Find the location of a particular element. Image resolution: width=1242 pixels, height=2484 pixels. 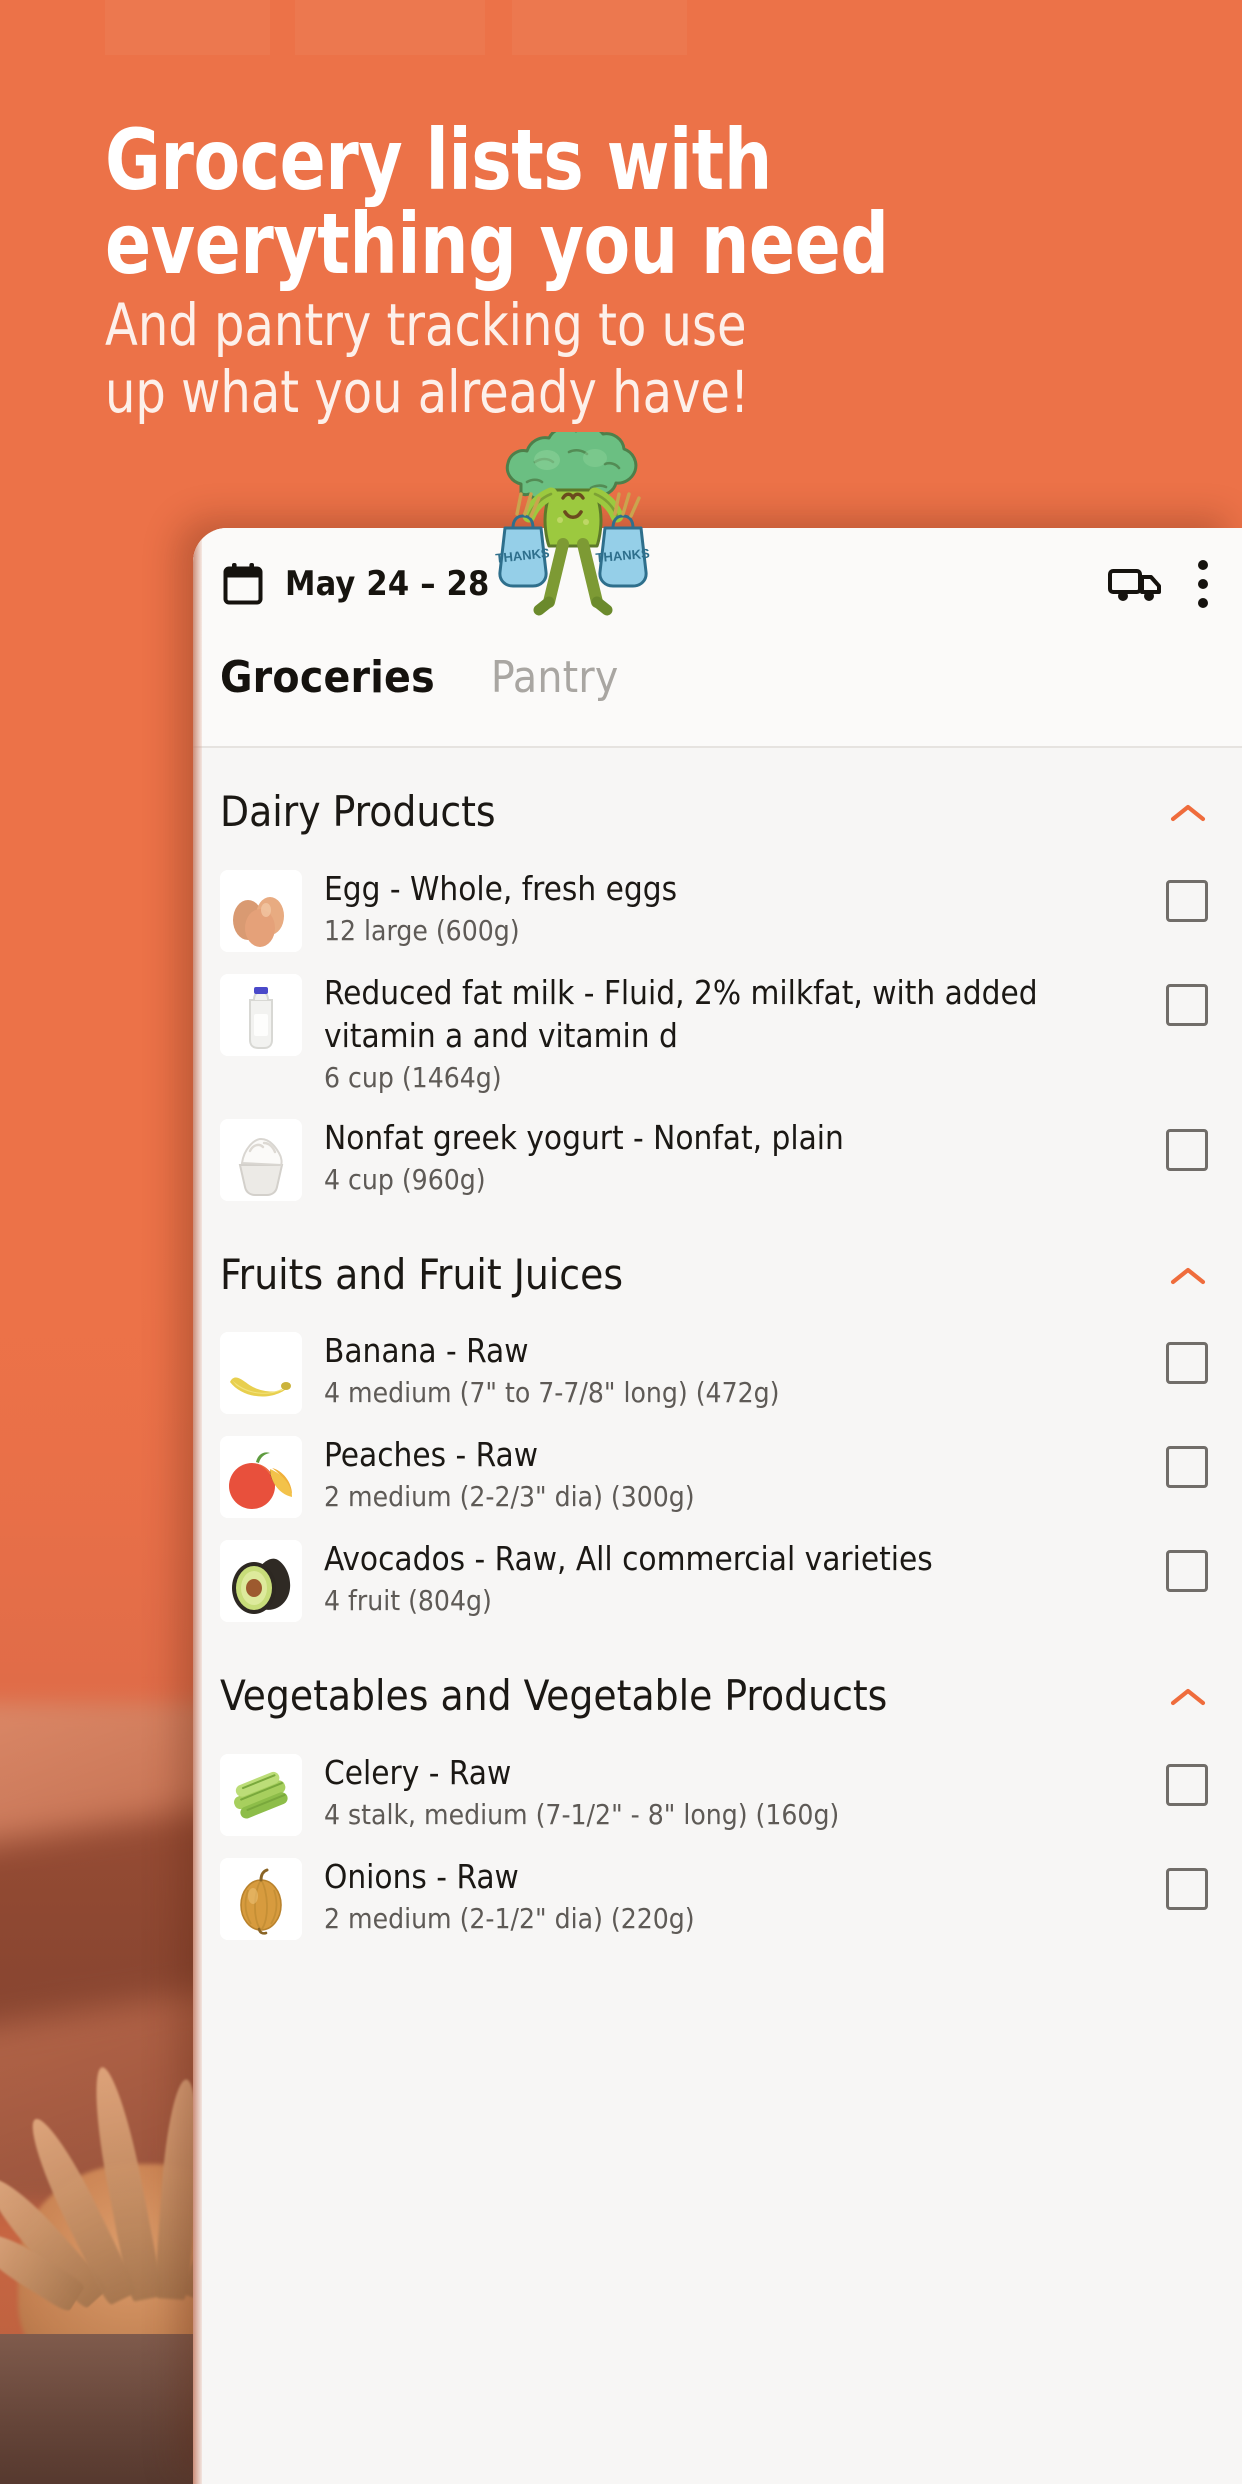

milk-image is located at coordinates (261, 1014).